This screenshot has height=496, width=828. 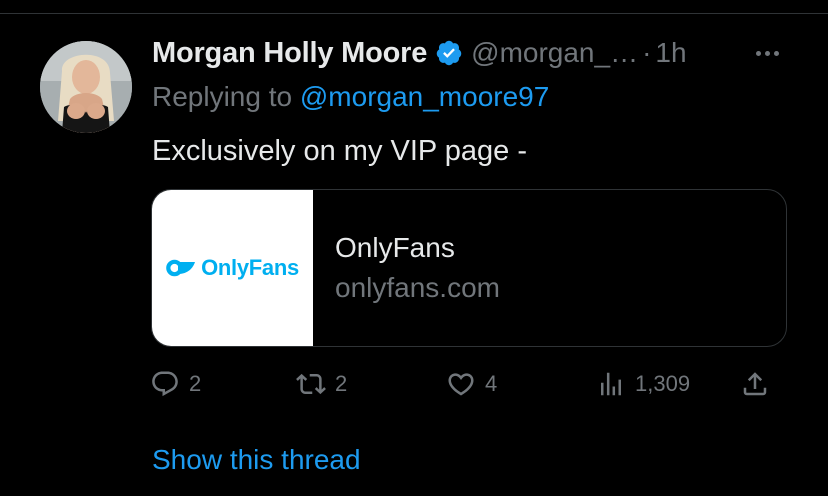 What do you see at coordinates (181, 268) in the screenshot?
I see `onlyfans-logo-icon` at bounding box center [181, 268].